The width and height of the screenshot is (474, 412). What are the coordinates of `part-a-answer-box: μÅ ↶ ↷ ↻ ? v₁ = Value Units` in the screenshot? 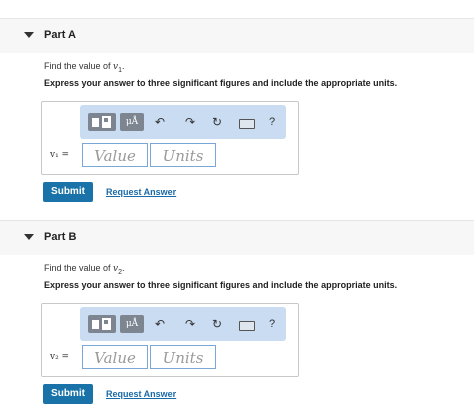 It's located at (170, 138).